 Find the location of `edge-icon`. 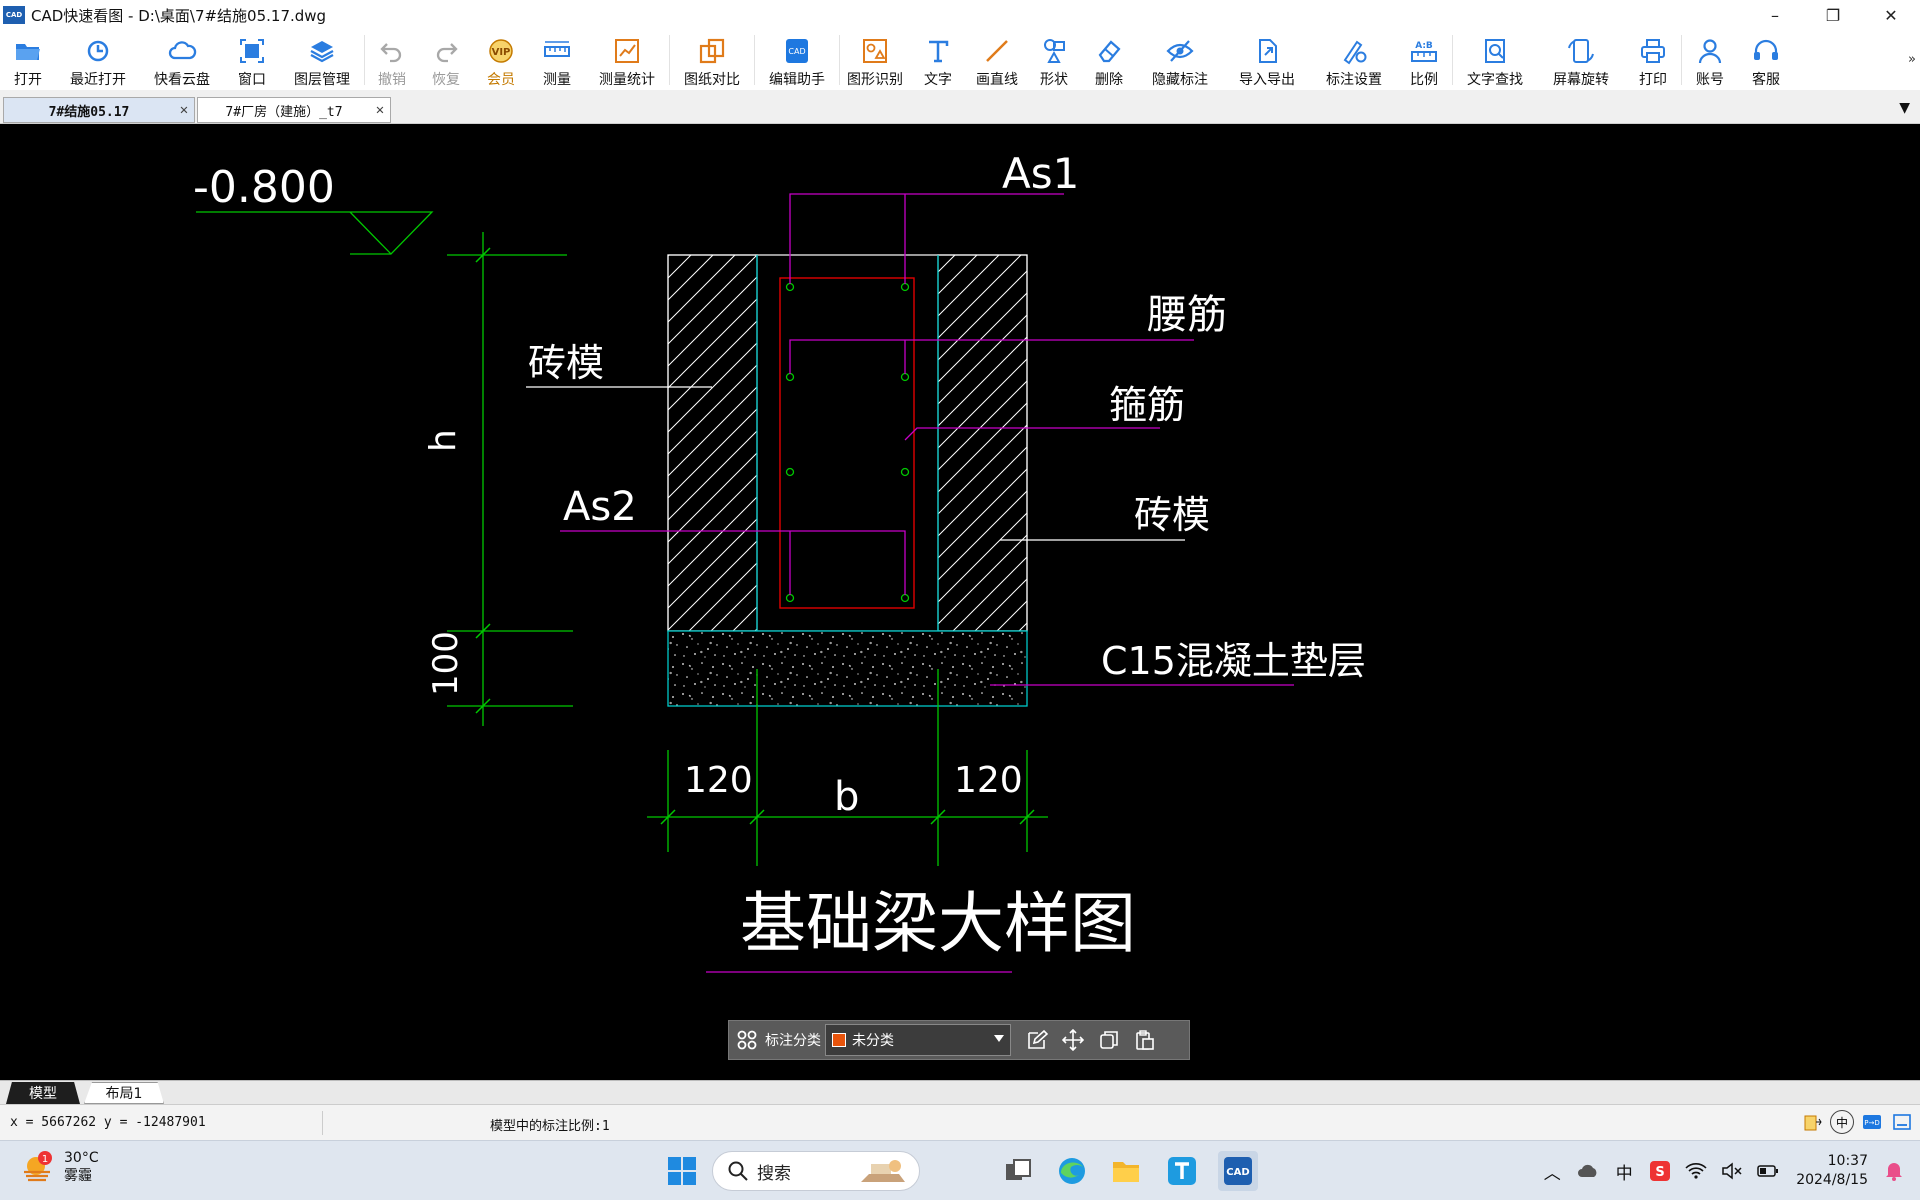

edge-icon is located at coordinates (1072, 1171).